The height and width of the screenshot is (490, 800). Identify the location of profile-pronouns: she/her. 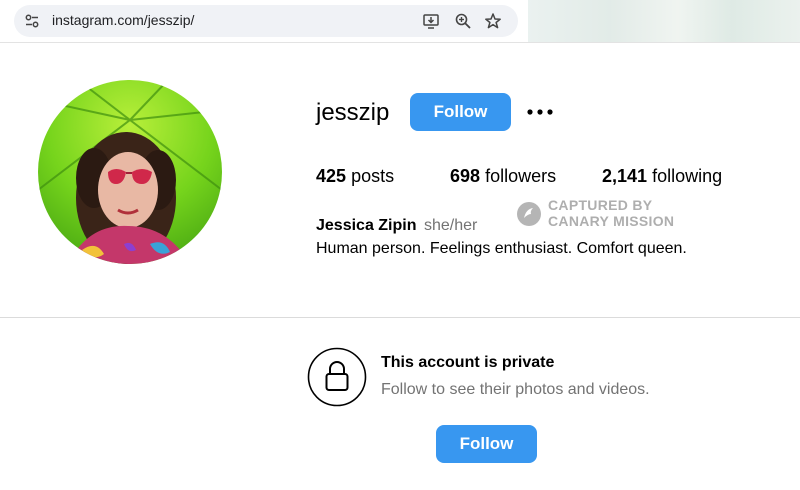
(451, 225).